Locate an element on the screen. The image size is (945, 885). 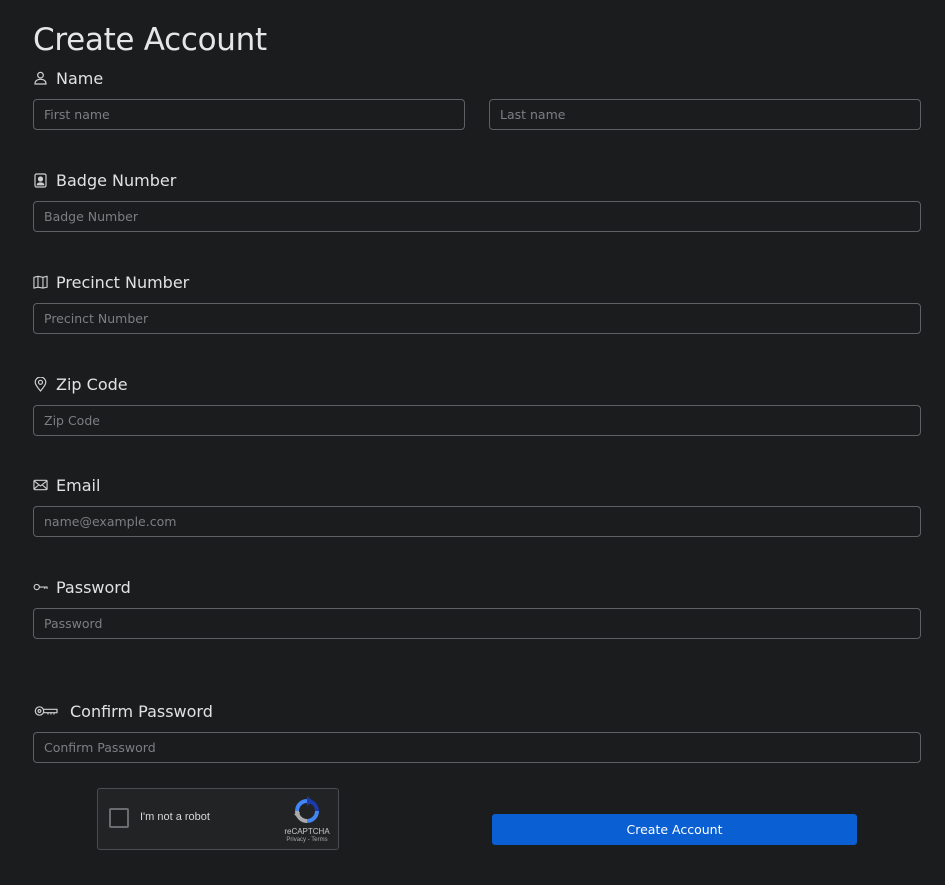
location-pin-icon is located at coordinates (40, 384).